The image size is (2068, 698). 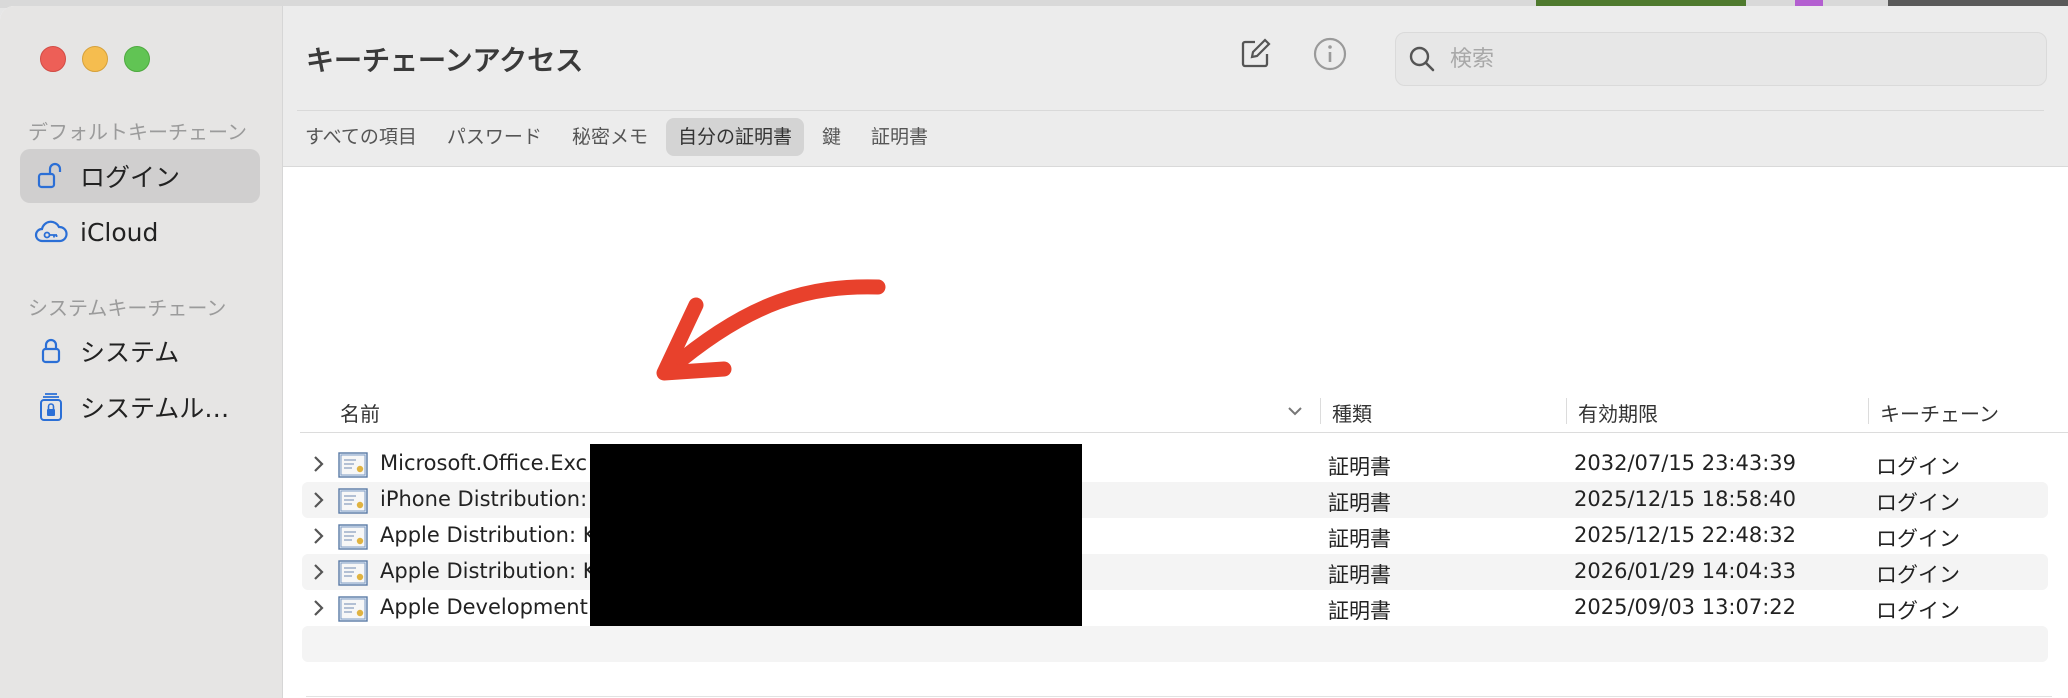 I want to click on zoom-button, so click(x=137, y=59).